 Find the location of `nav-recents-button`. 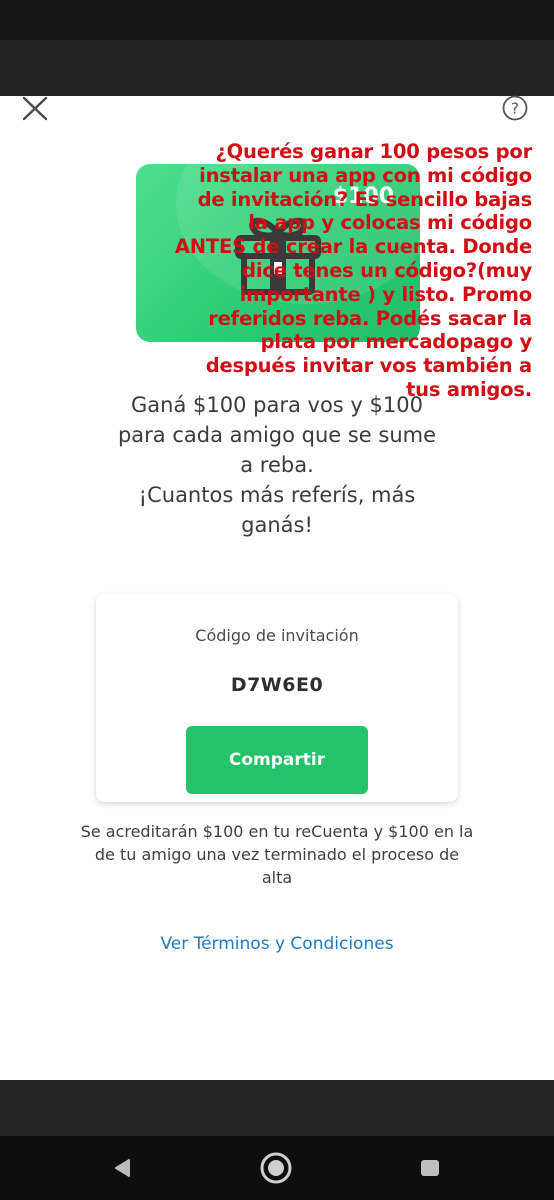

nav-recents-button is located at coordinates (430, 1168).